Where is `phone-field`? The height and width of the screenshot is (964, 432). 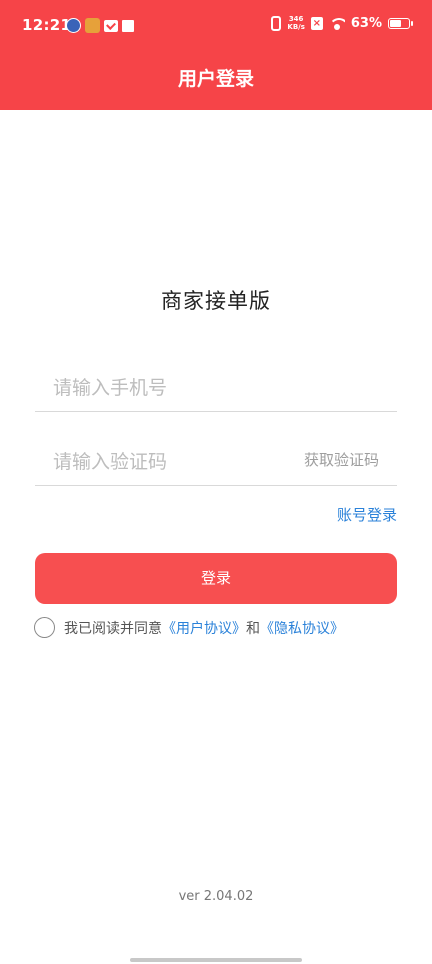 phone-field is located at coordinates (216, 387).